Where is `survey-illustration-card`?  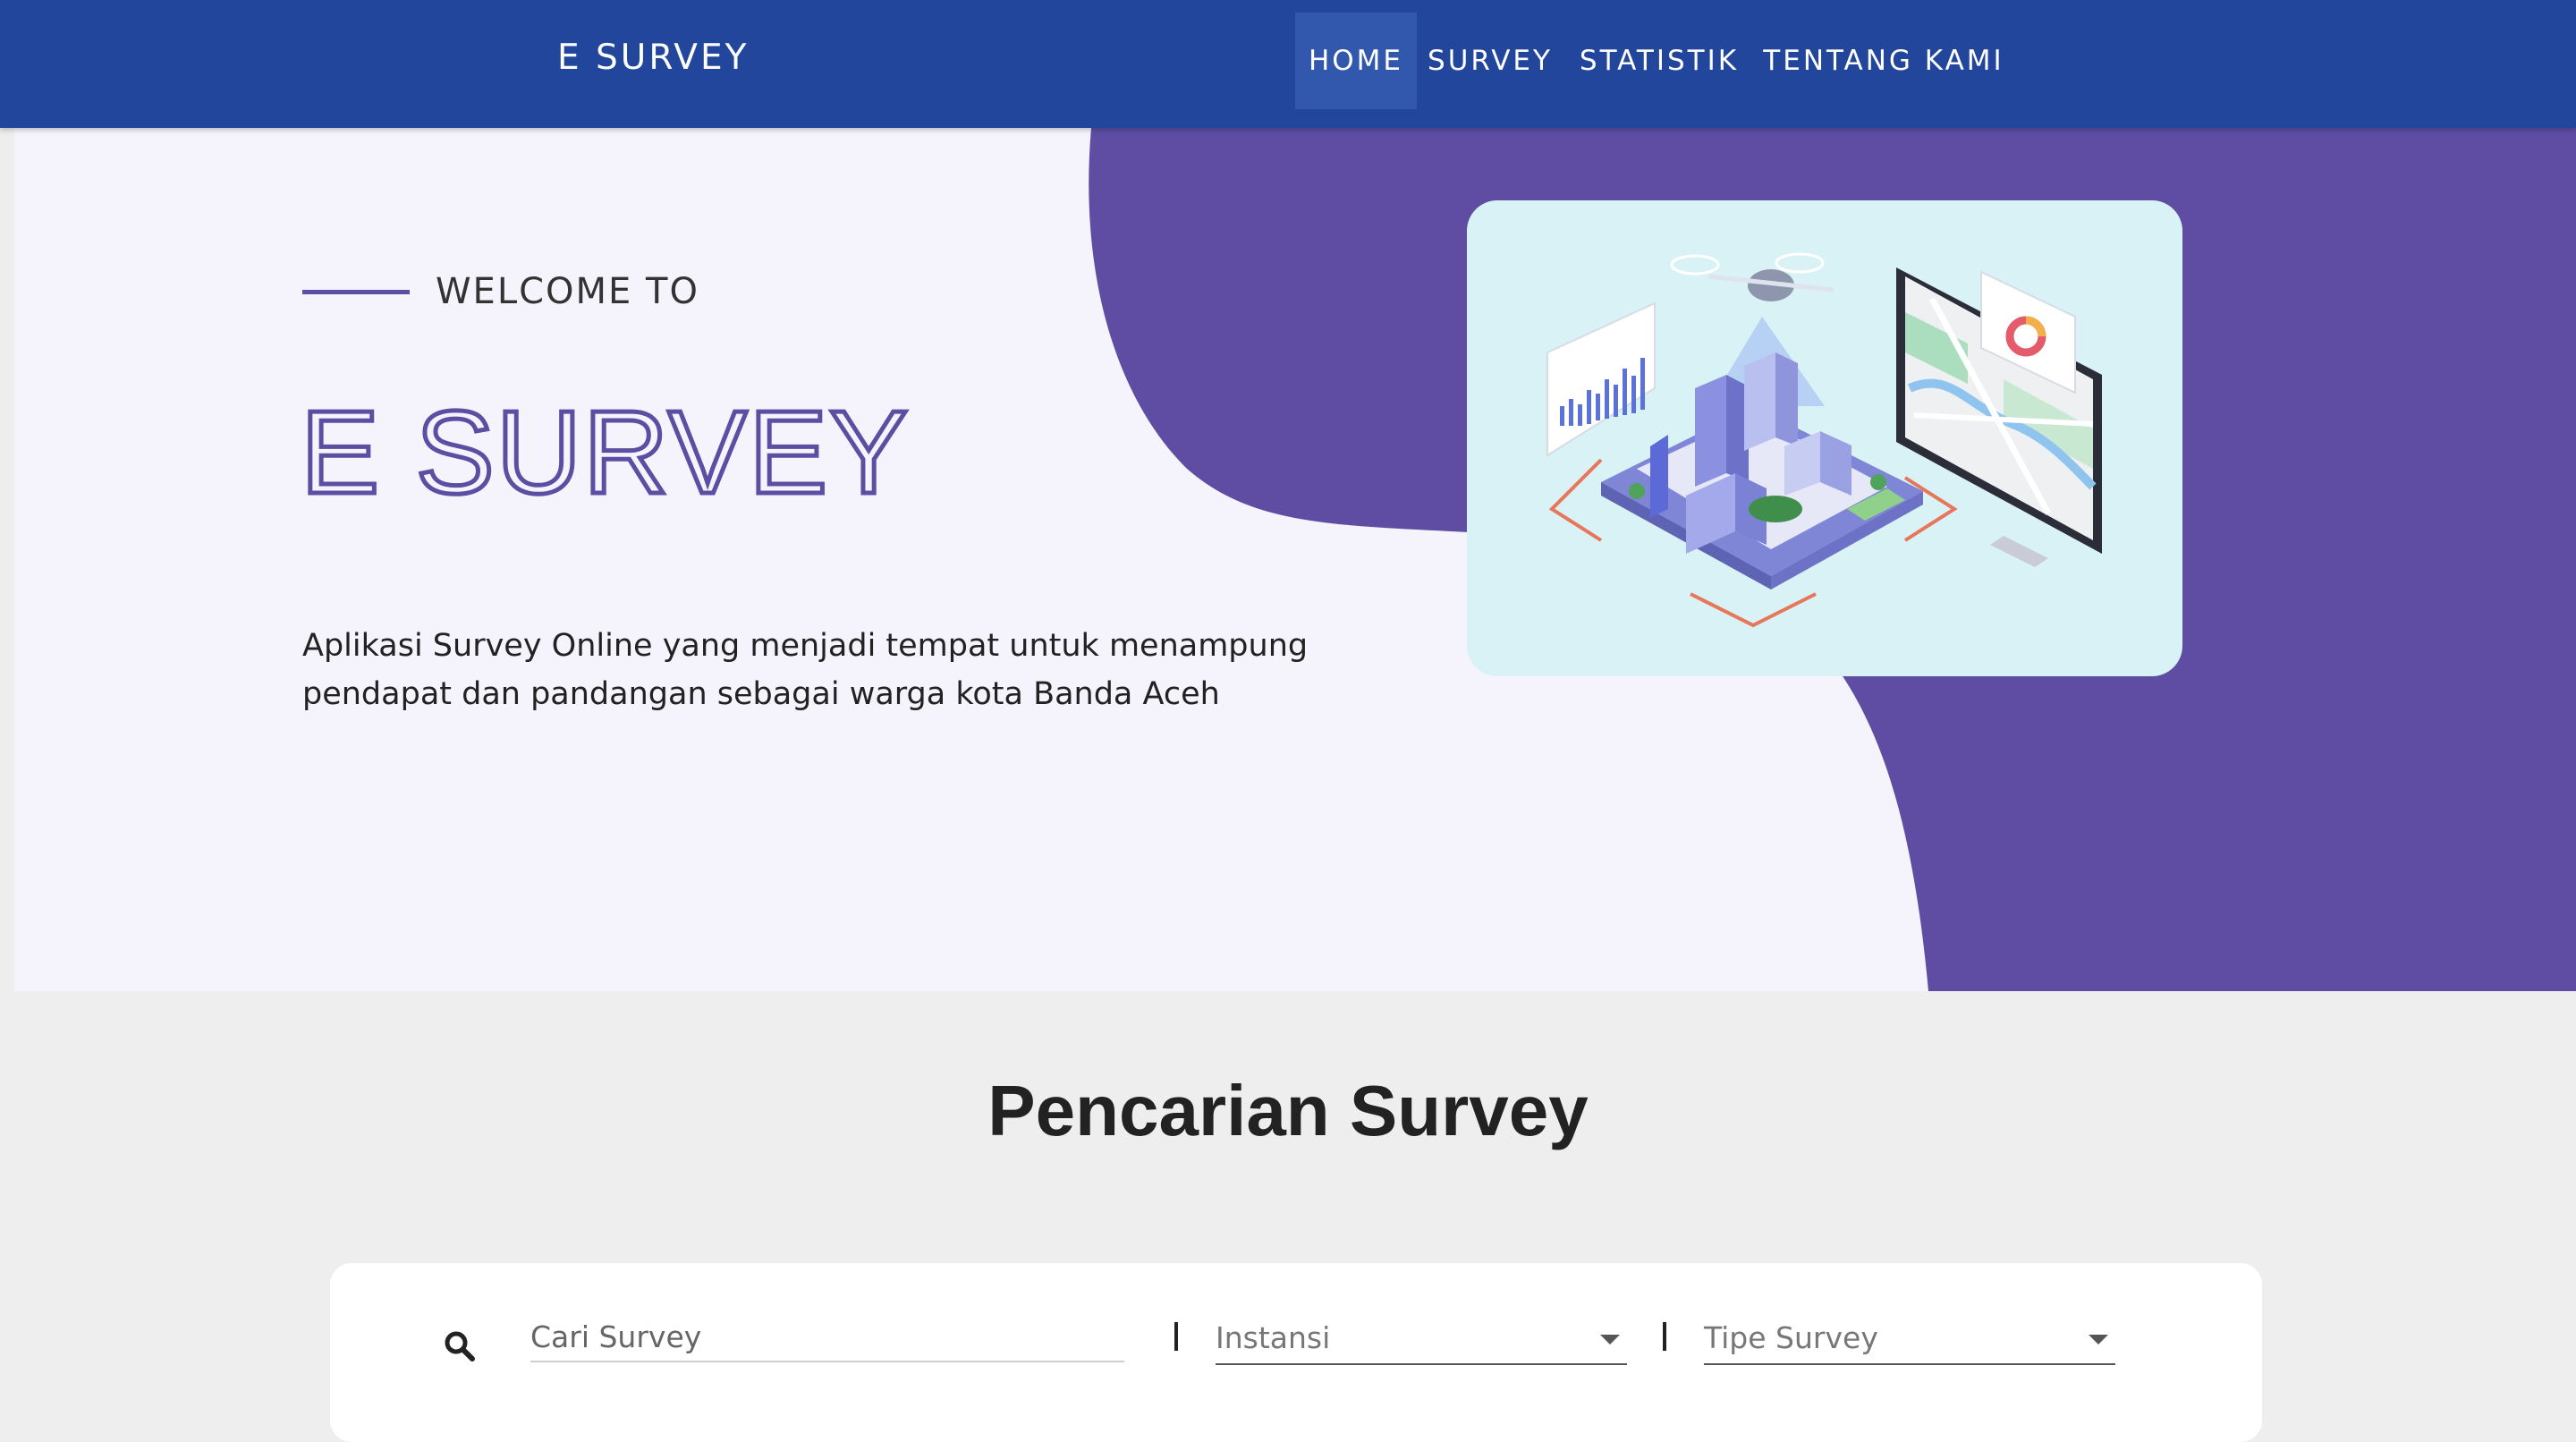 survey-illustration-card is located at coordinates (1824, 438).